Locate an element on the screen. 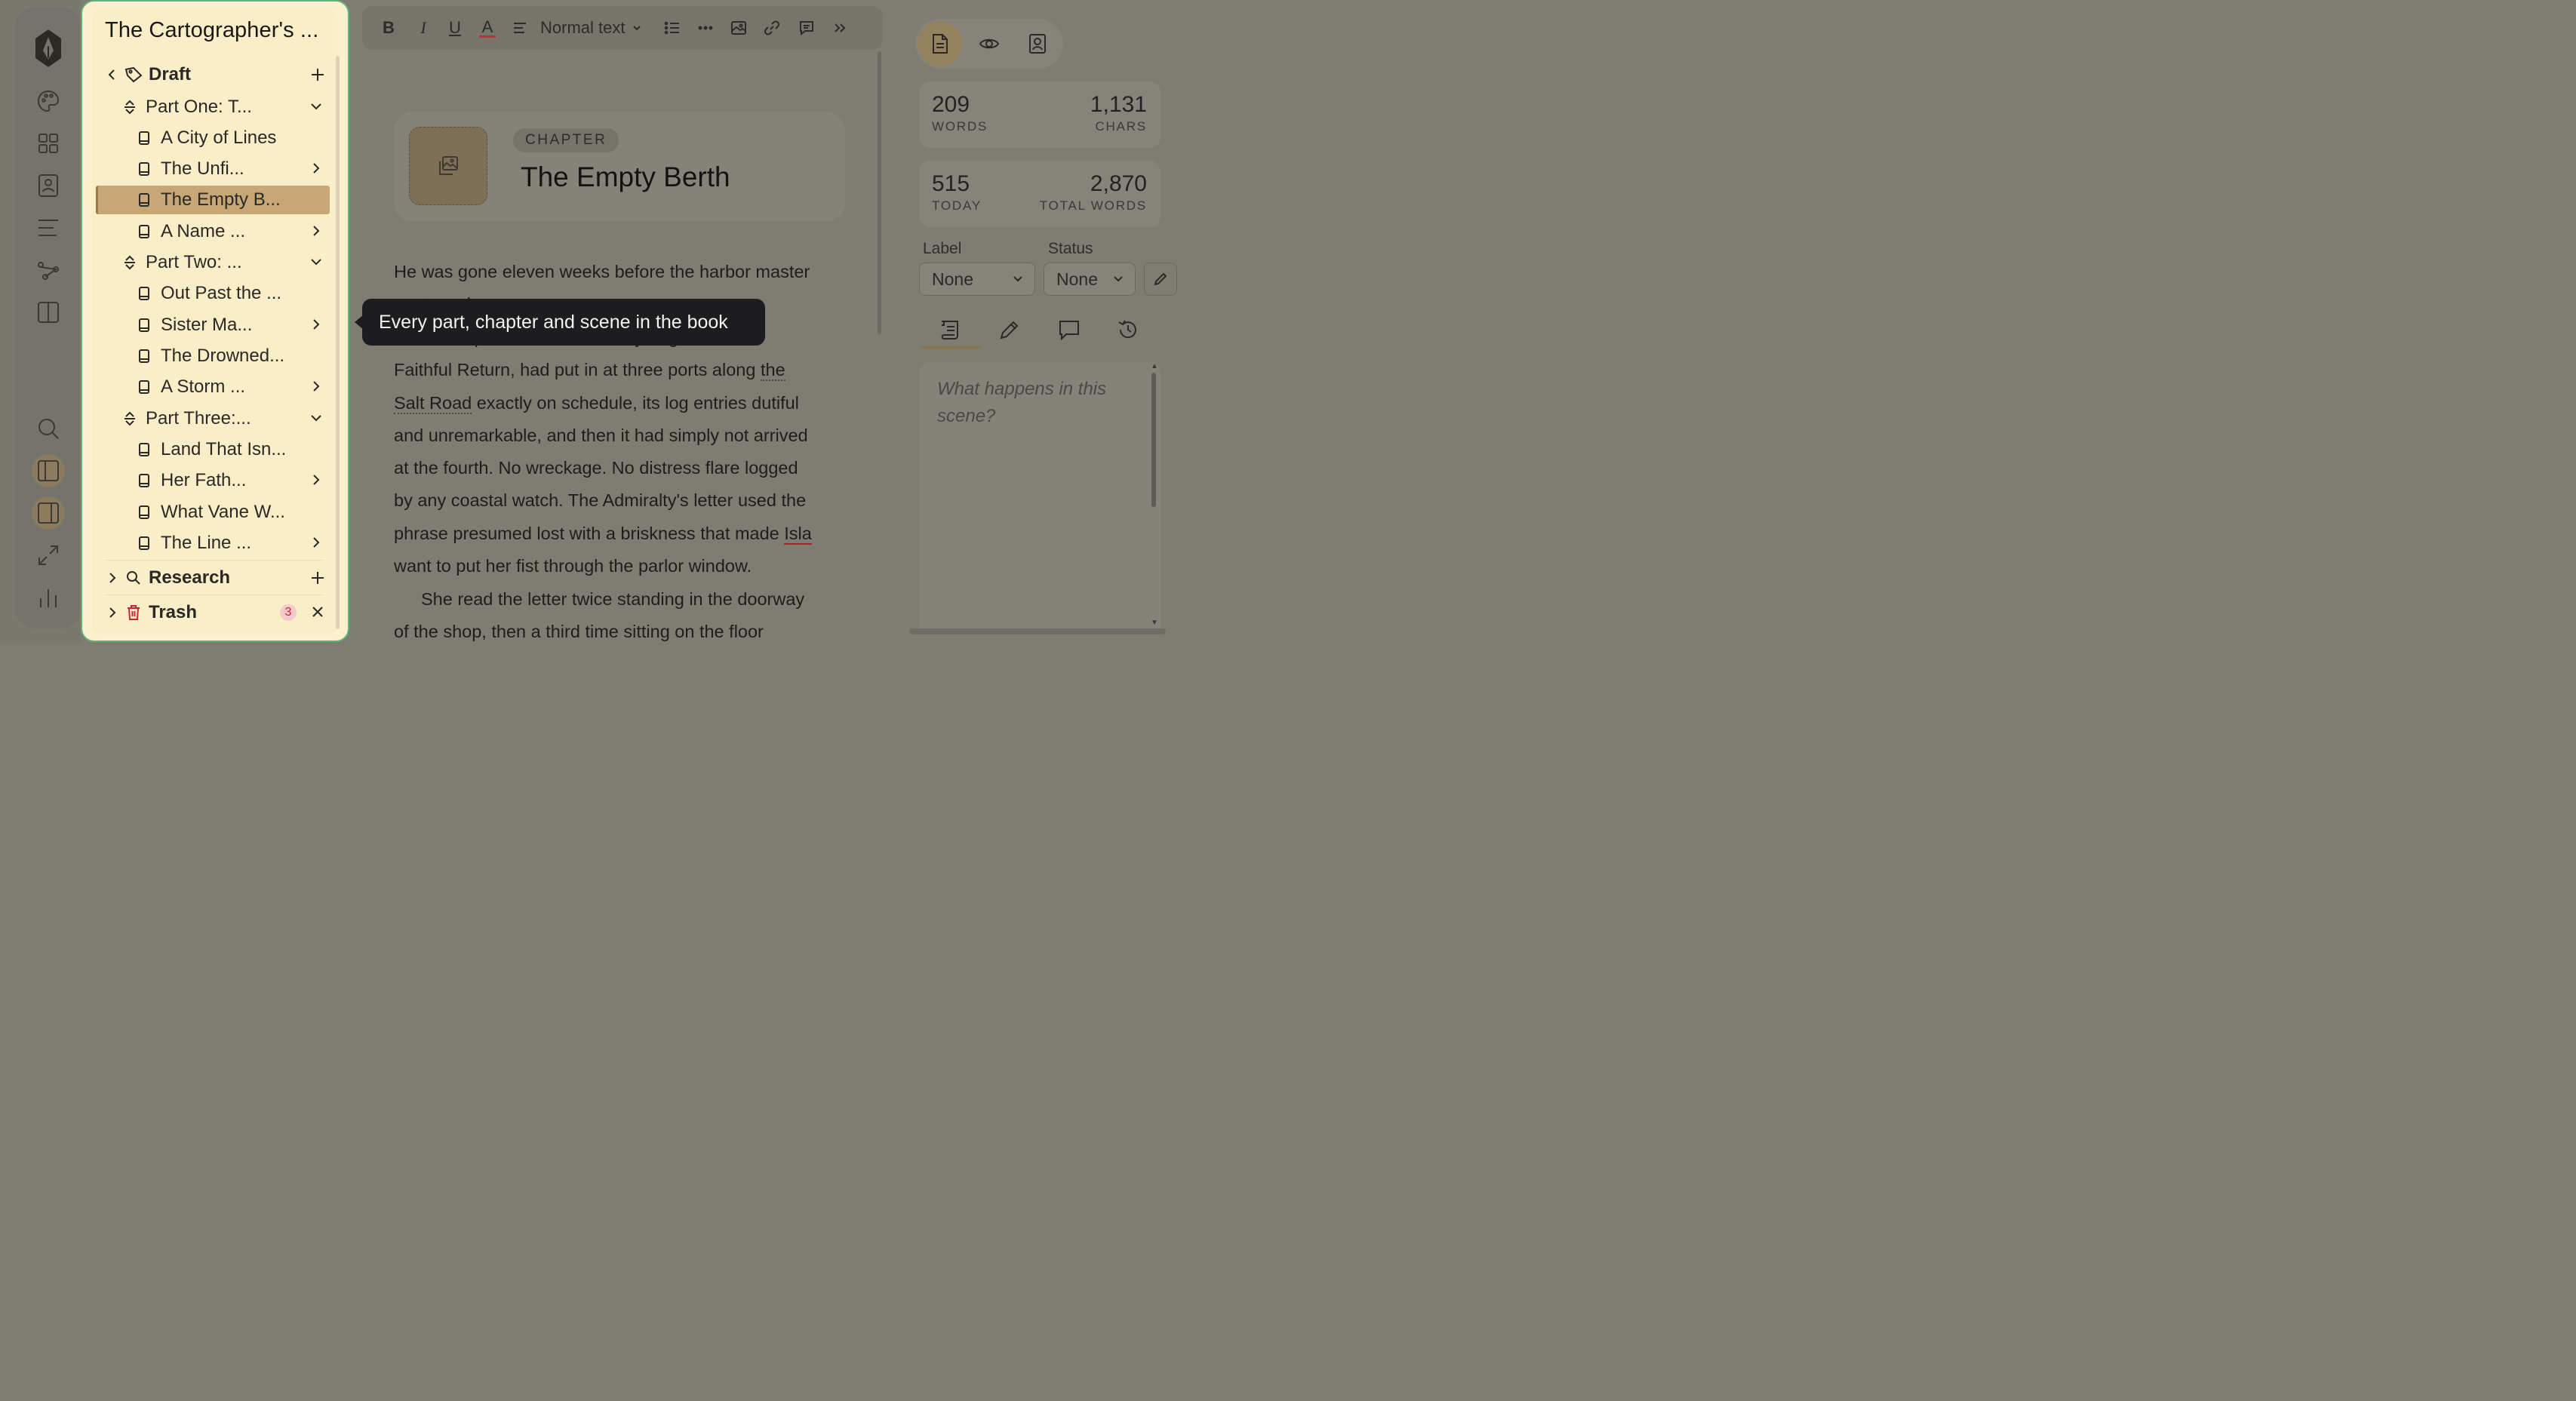 Image resolution: width=2576 pixels, height=1401 pixels. spellcheck-flagged-word: Isla is located at coordinates (798, 534).